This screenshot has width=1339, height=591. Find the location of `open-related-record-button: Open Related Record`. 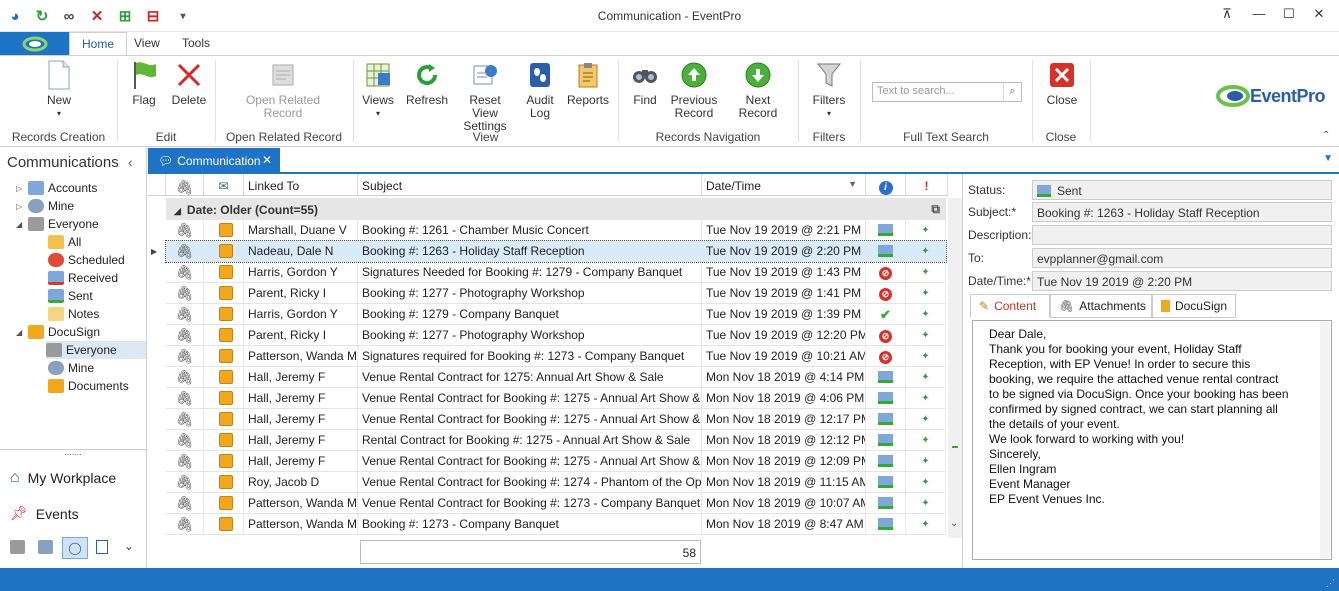

open-related-record-button: Open Related Record is located at coordinates (283, 90).